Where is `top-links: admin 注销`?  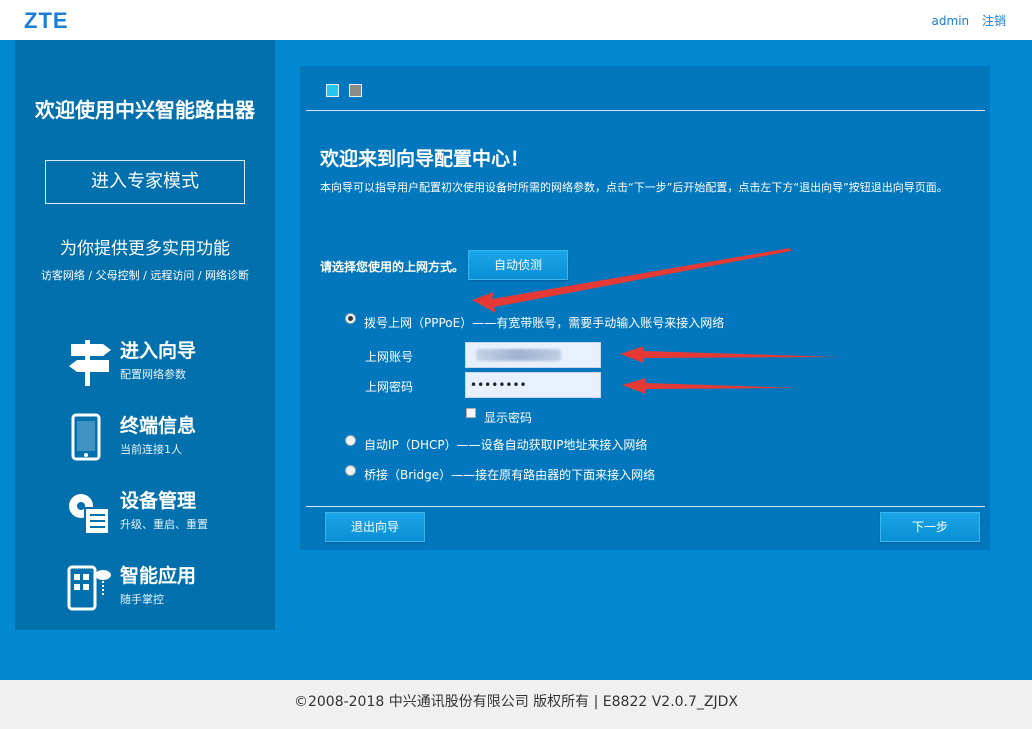 top-links: admin 注销 is located at coordinates (964, 20).